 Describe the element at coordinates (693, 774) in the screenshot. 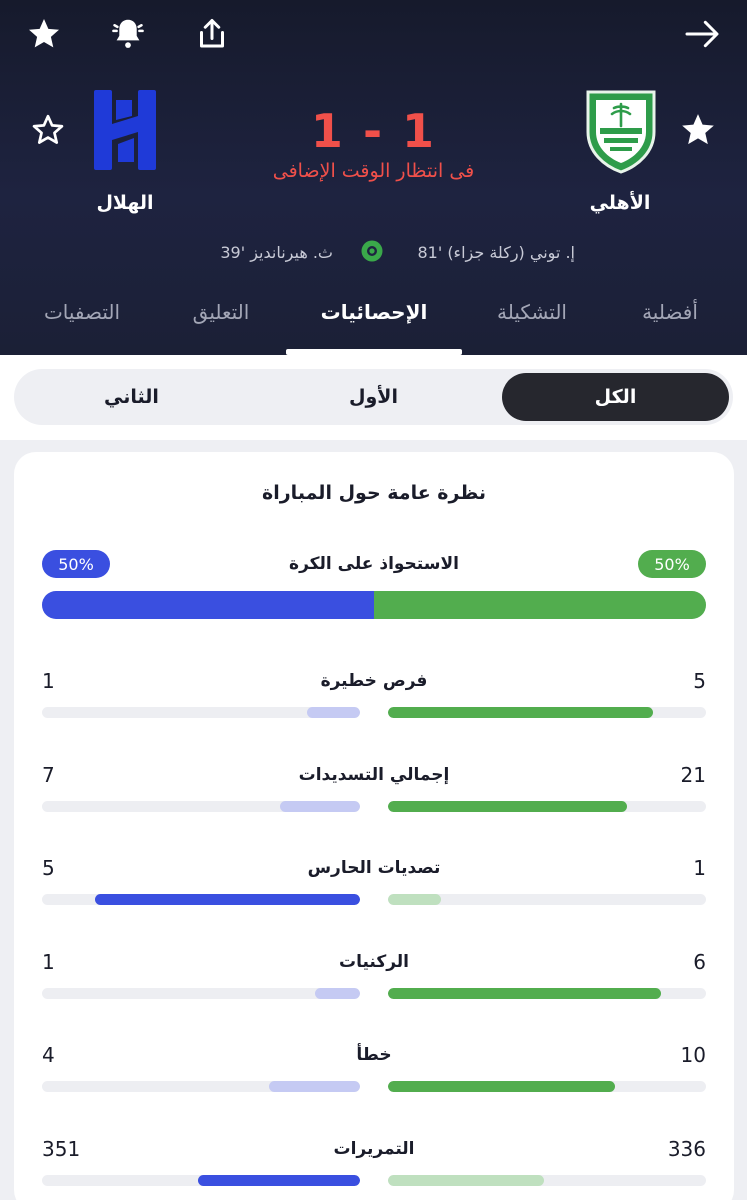

I see `stat-home-value: 21` at that location.